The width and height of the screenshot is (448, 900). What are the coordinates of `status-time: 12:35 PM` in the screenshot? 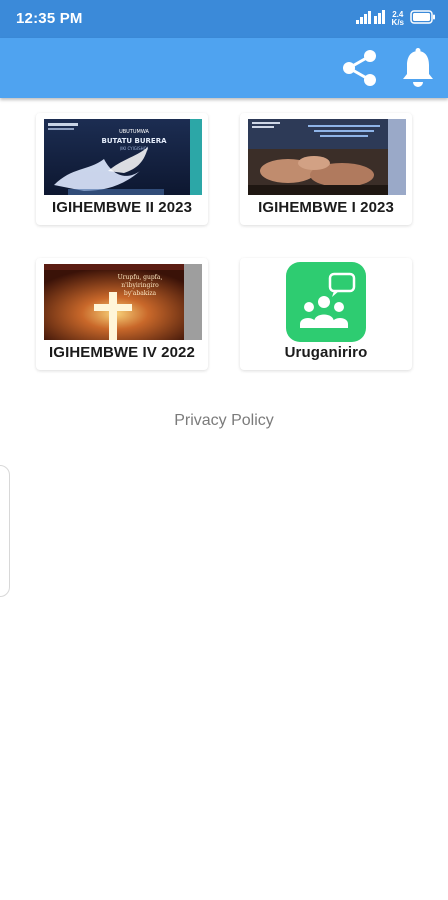 It's located at (49, 18).